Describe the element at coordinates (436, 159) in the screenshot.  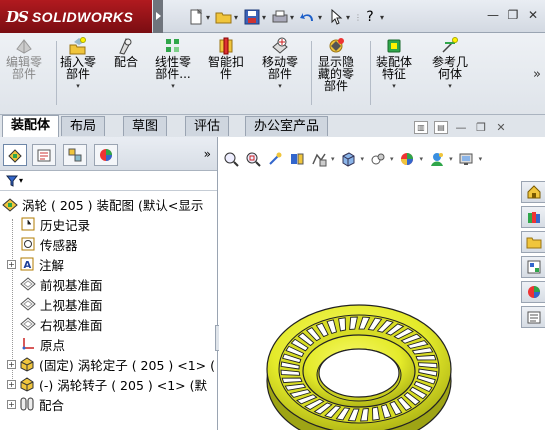
I see `apply-scene-icon` at that location.